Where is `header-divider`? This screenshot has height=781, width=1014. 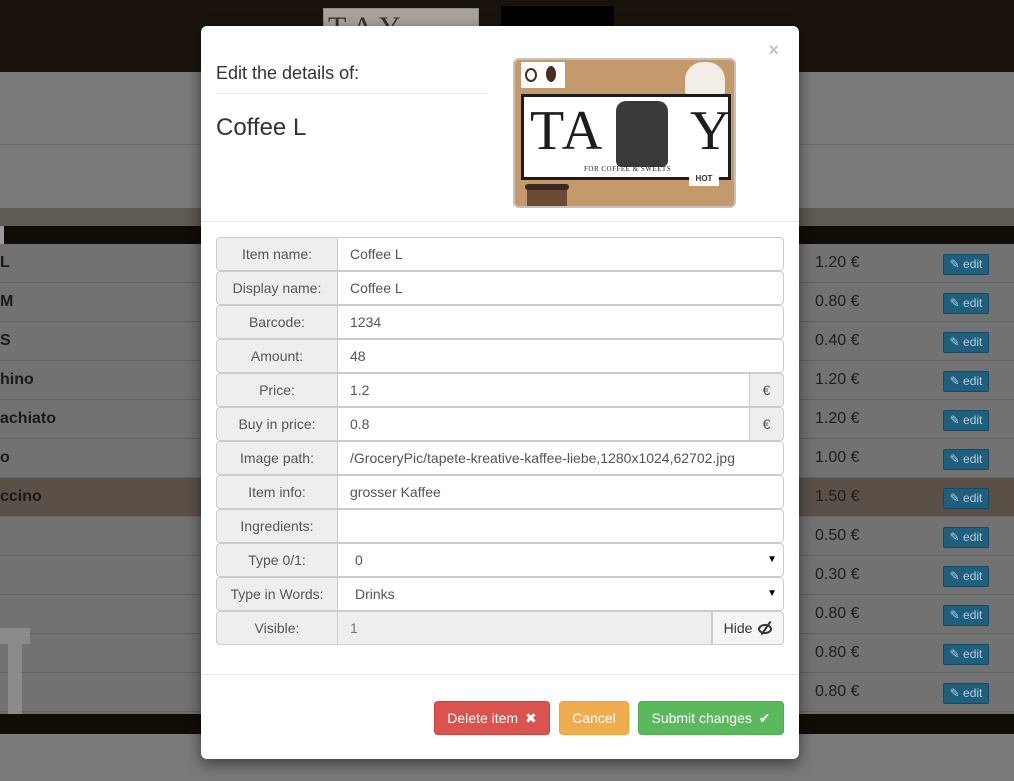
header-divider is located at coordinates (351, 93).